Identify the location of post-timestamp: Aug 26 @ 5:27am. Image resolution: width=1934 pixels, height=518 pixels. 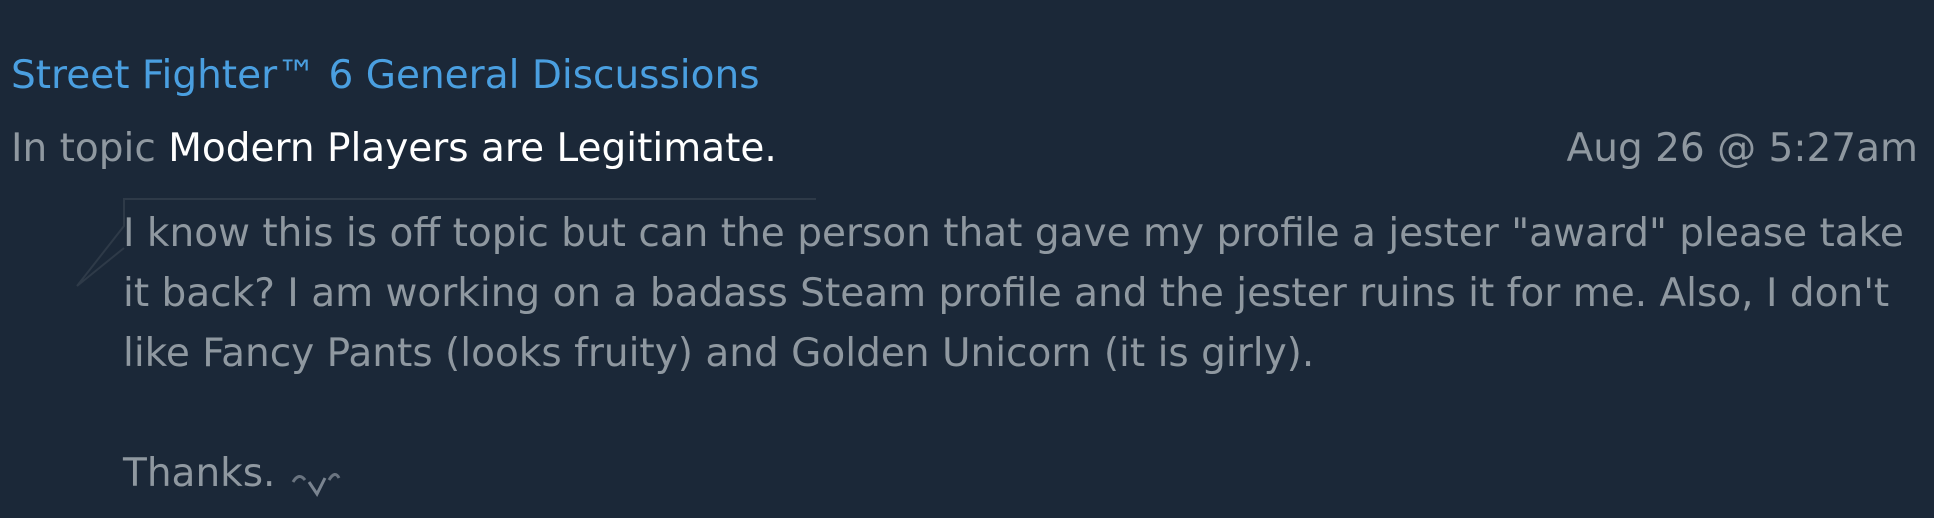
(1742, 148).